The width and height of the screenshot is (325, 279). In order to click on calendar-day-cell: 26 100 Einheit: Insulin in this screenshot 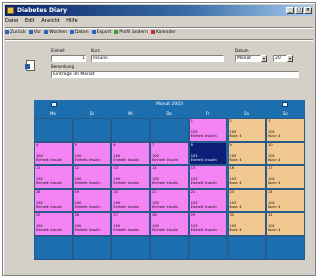, I will do `click(92, 224)`.